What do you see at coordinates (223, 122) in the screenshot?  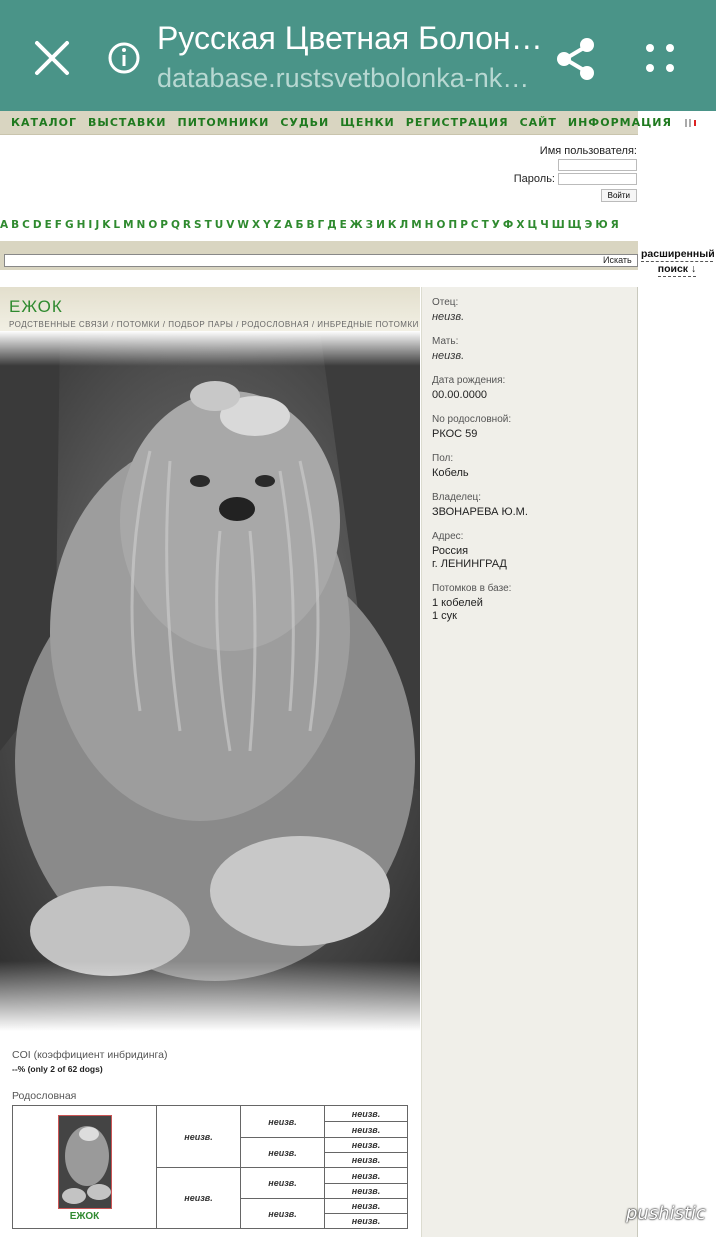 I see `nav-kennels: ПИТОМНИКИ` at bounding box center [223, 122].